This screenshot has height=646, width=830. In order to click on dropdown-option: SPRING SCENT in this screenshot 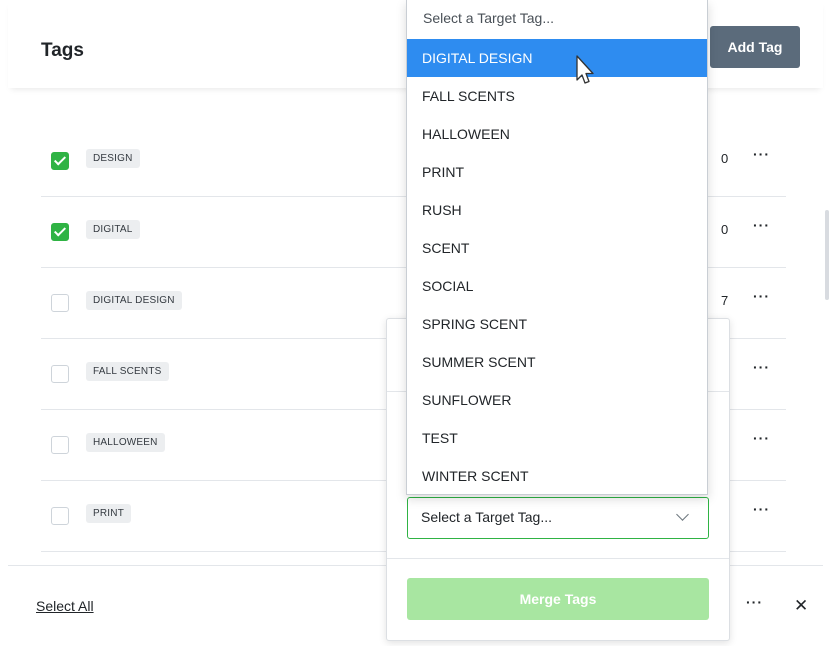, I will do `click(557, 324)`.